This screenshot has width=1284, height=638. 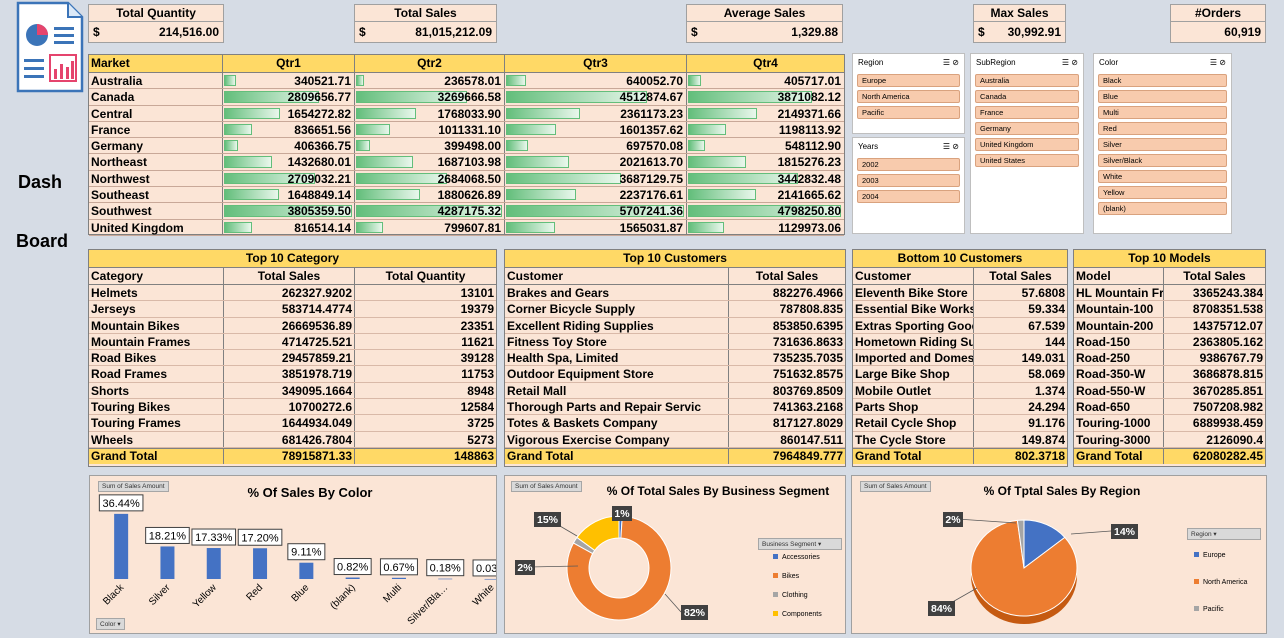 What do you see at coordinates (908, 96) in the screenshot?
I see `slicer-item: North America` at bounding box center [908, 96].